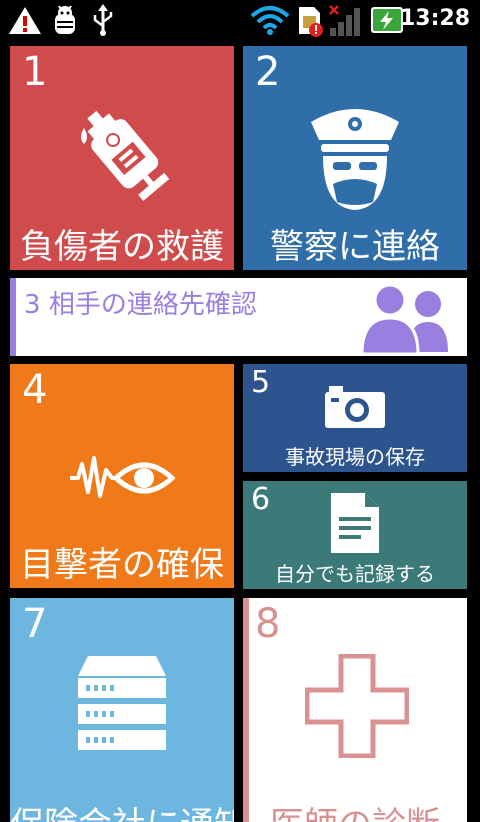  Describe the element at coordinates (355, 809) in the screenshot. I see `tile-label: 医師の診断` at that location.